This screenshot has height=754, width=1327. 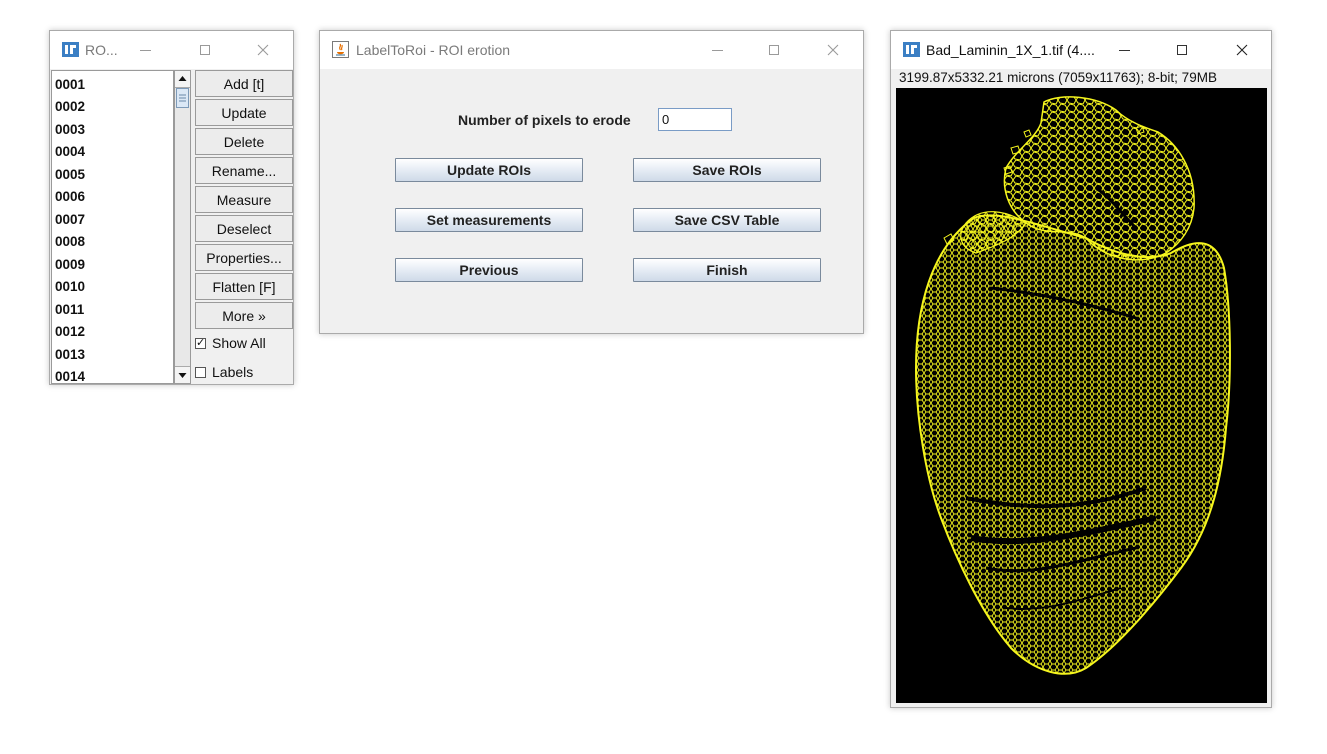 What do you see at coordinates (591, 50) in the screenshot?
I see `erosion-dialog-titlebar: LabelToRoi - ROI erotion` at bounding box center [591, 50].